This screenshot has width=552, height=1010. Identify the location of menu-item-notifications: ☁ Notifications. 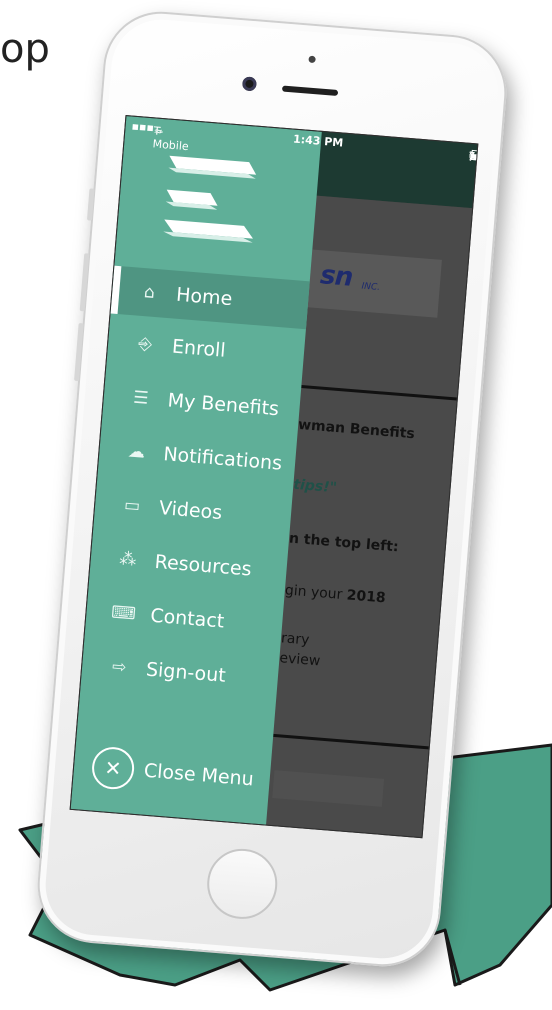
(197, 457).